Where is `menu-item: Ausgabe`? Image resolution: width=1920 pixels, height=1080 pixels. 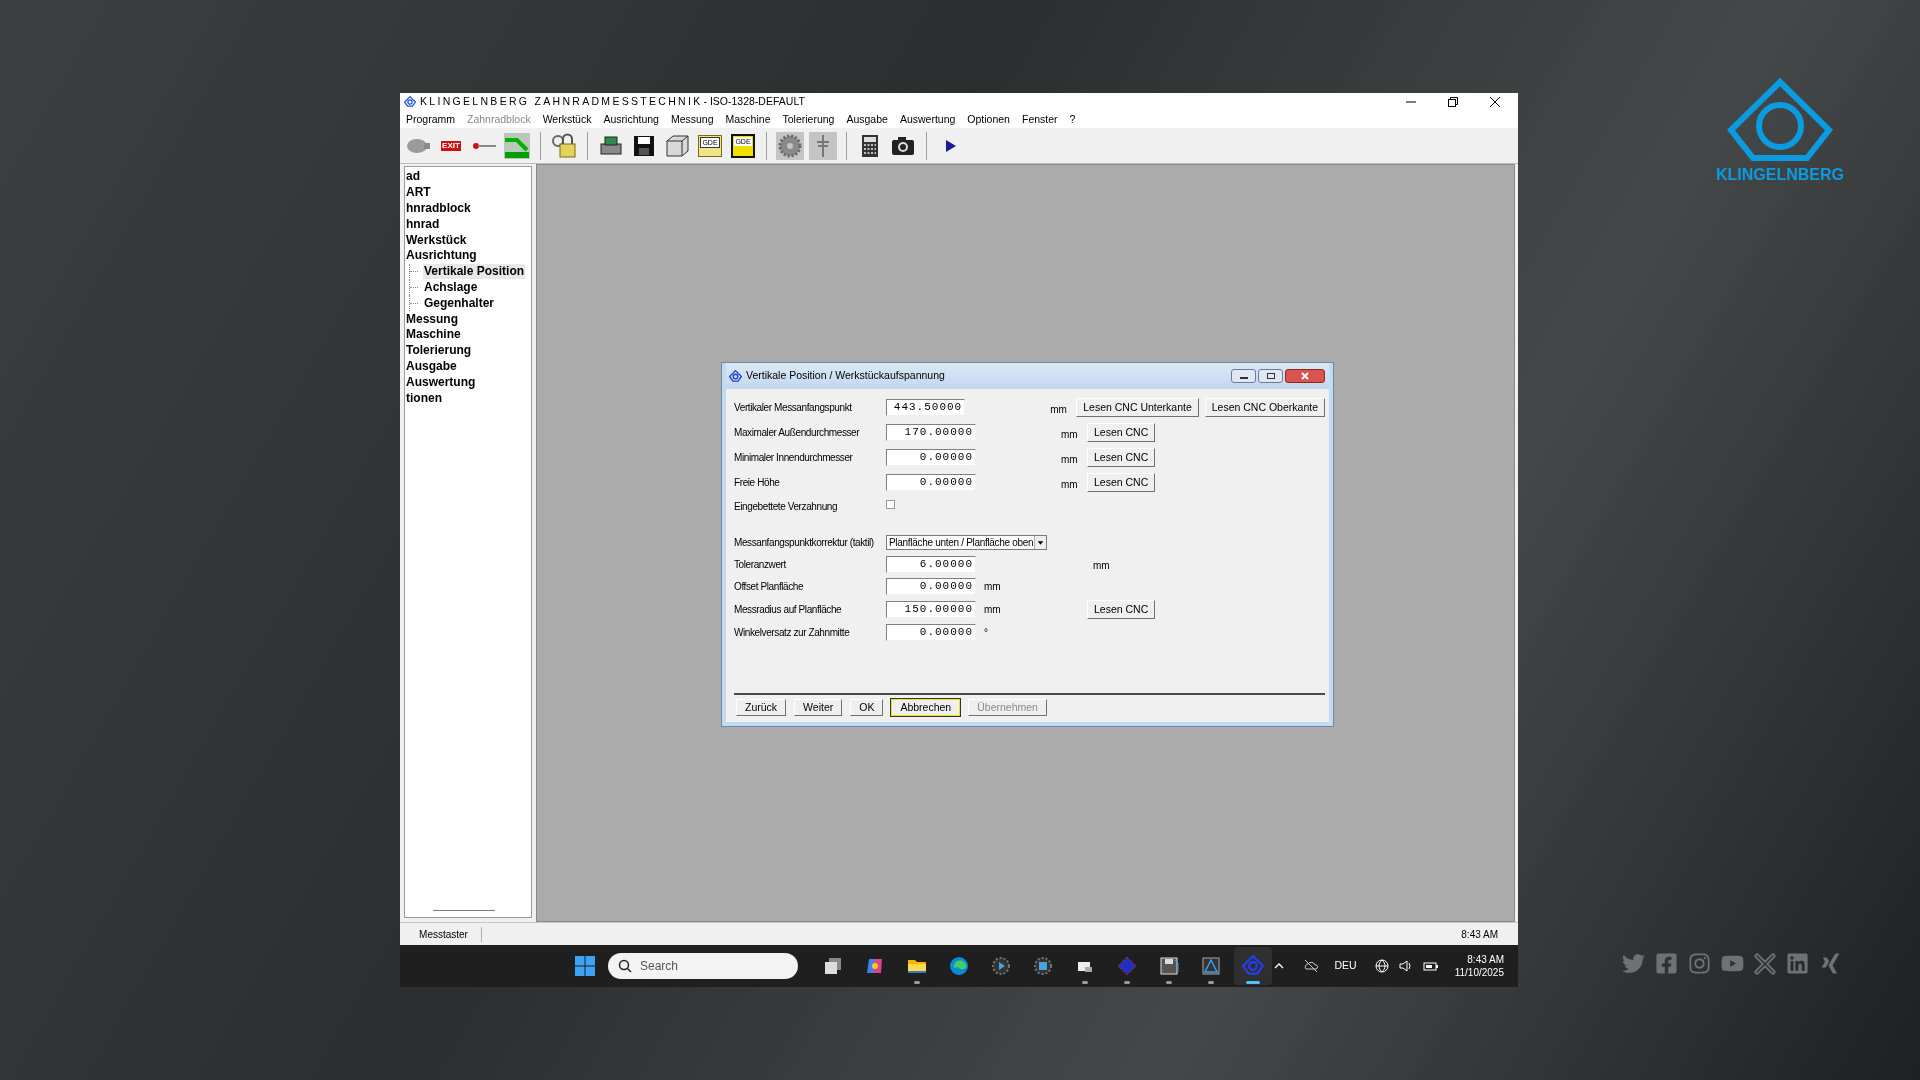 menu-item: Ausgabe is located at coordinates (867, 119).